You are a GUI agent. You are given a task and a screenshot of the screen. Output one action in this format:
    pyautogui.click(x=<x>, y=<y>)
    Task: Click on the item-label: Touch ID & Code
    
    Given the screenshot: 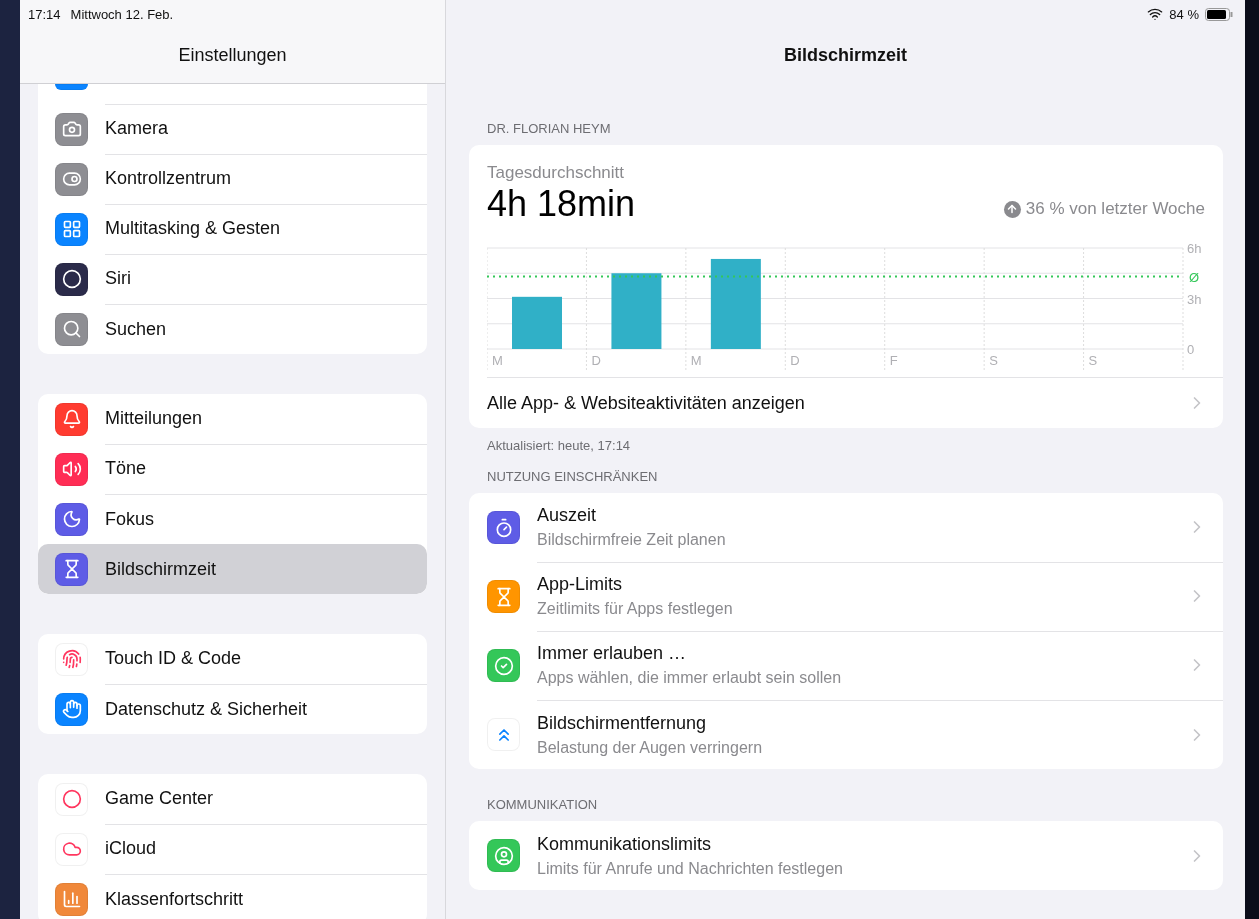 What is the action you would take?
    pyautogui.click(x=173, y=658)
    